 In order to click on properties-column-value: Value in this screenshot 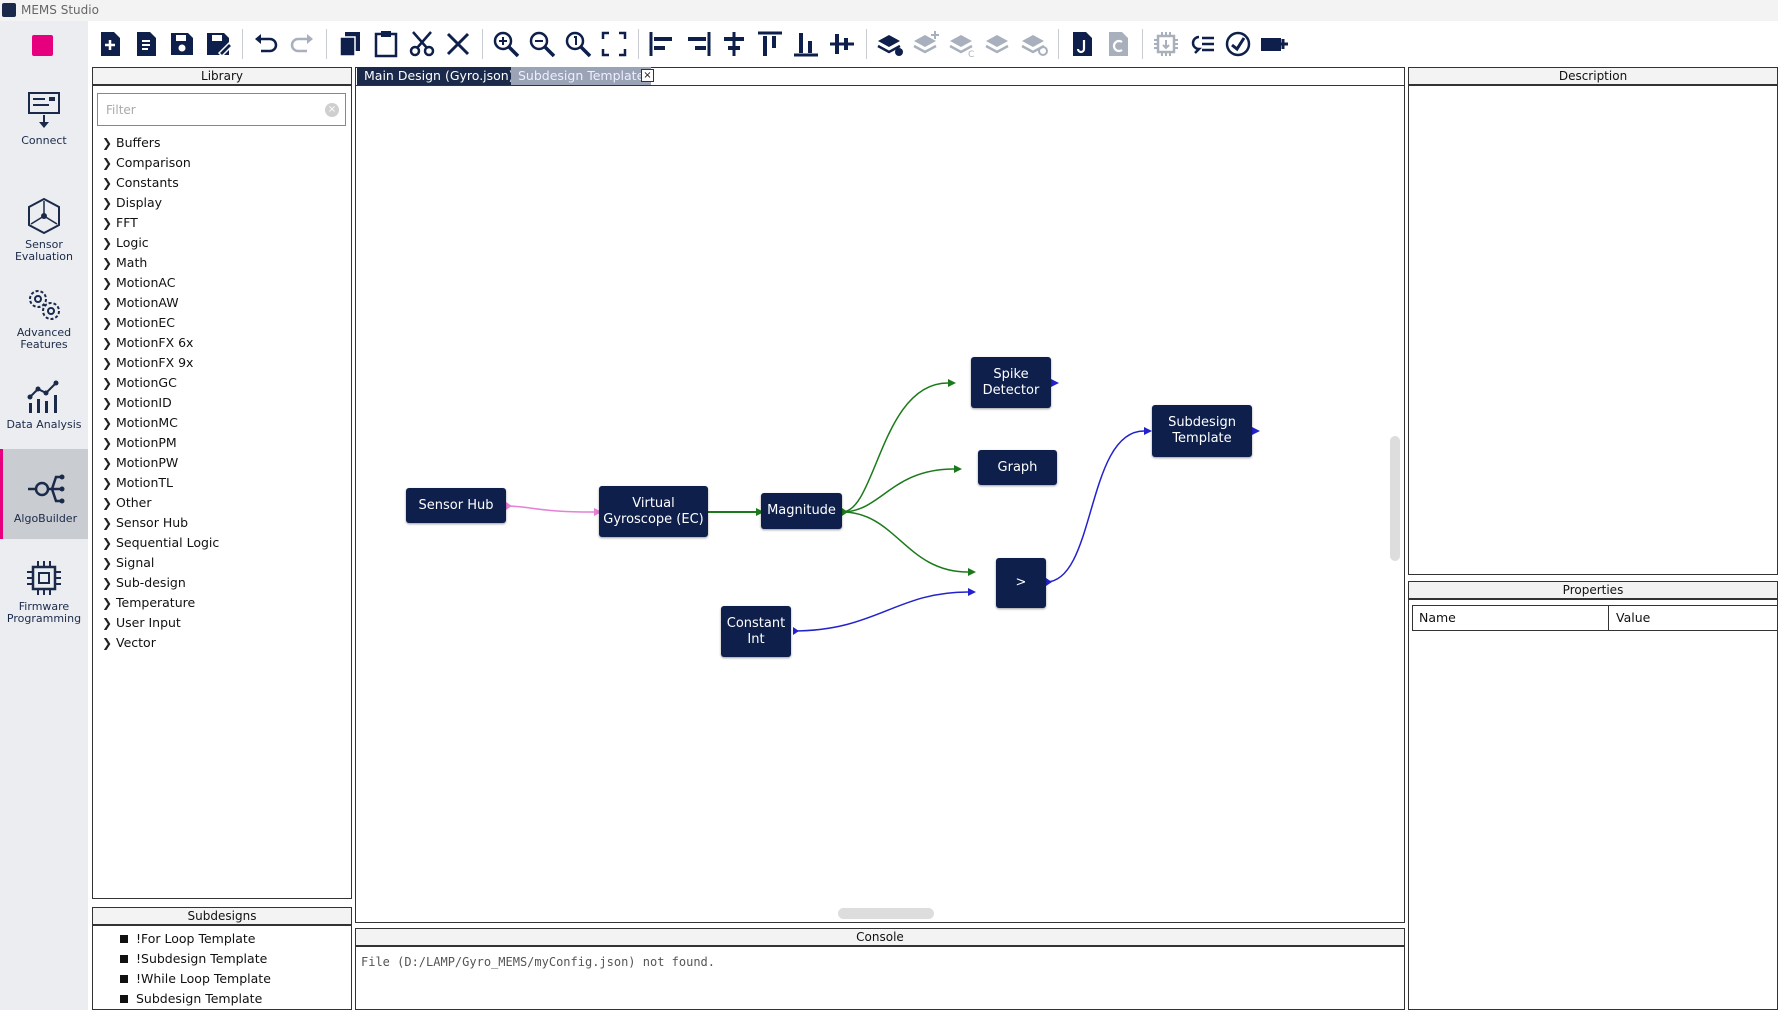, I will do `click(1630, 618)`.